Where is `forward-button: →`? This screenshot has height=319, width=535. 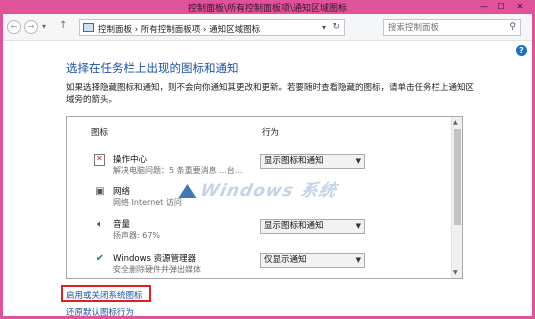 forward-button: → is located at coordinates (31, 27).